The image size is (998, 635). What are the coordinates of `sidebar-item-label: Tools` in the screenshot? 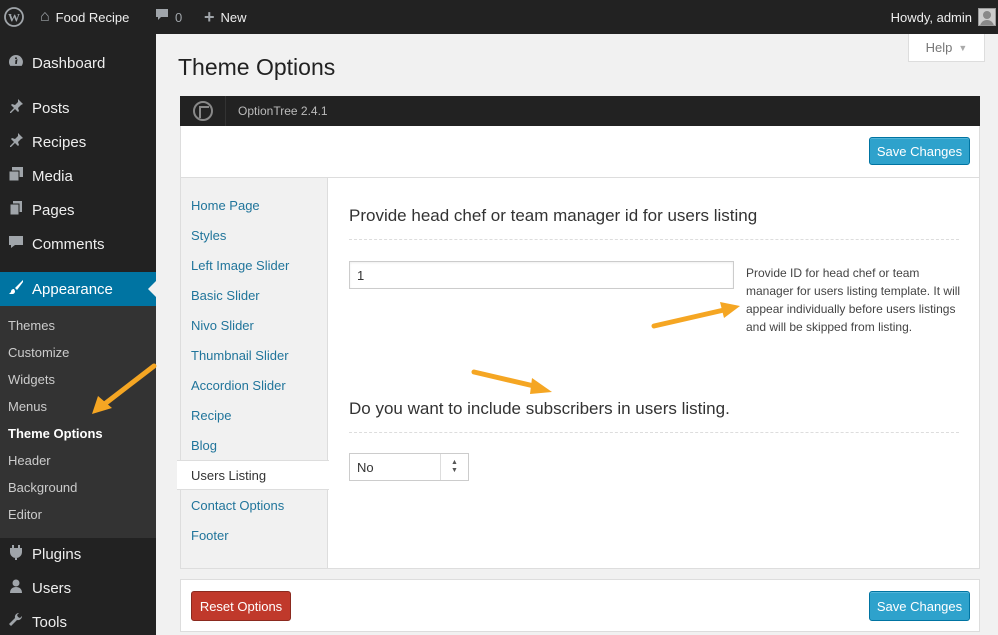 It's located at (50, 622).